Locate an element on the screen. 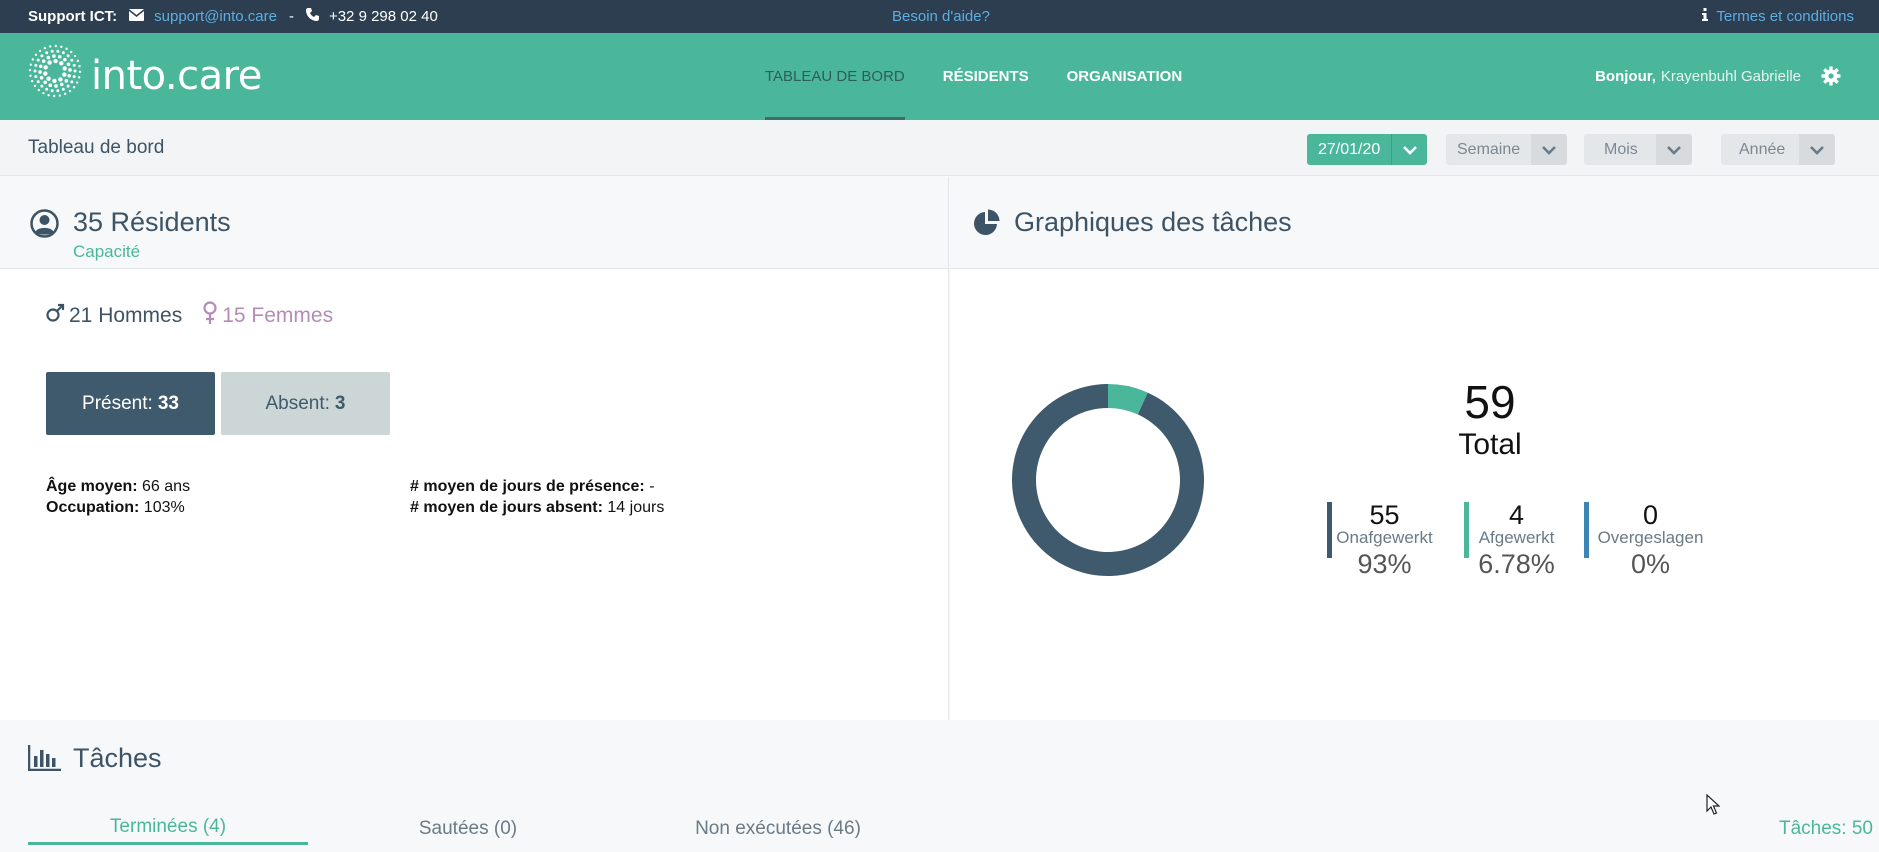 This screenshot has height=852, width=1879. female-icon is located at coordinates (210, 316).